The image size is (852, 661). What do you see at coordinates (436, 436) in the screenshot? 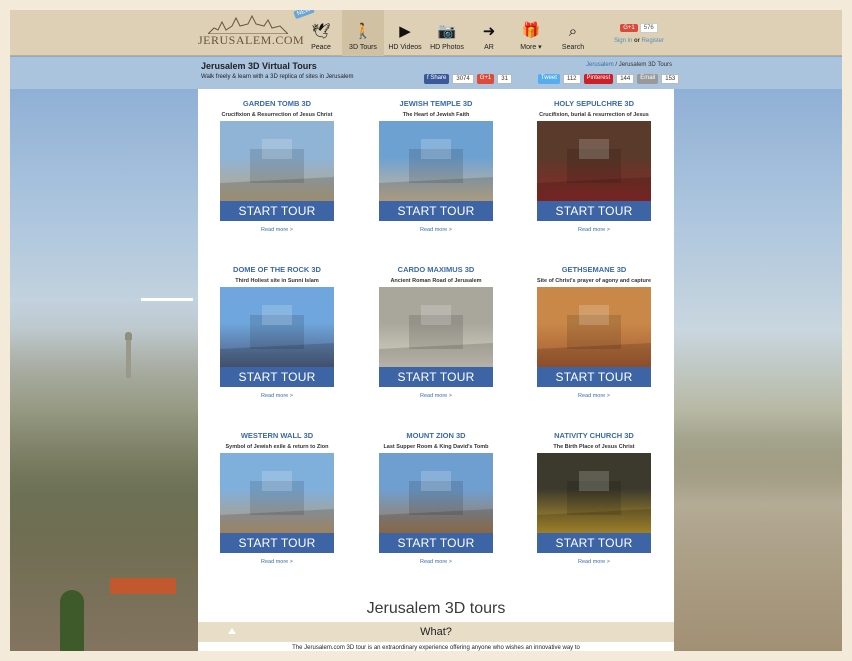
I see `tour-title: MOUNT ZION 3D` at bounding box center [436, 436].